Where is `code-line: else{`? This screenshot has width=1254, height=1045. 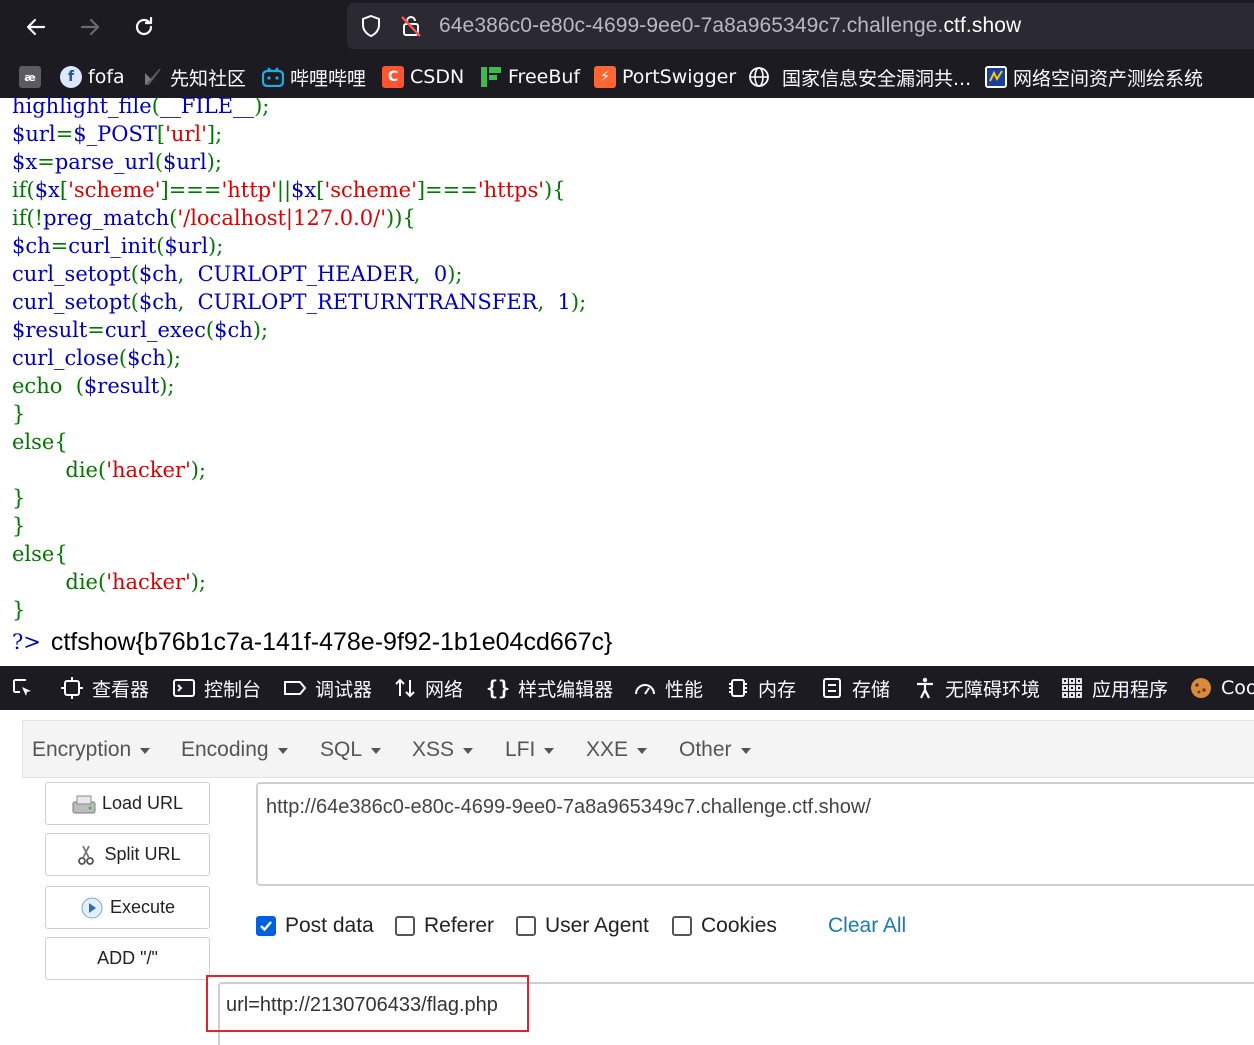
code-line: else{ is located at coordinates (632, 442).